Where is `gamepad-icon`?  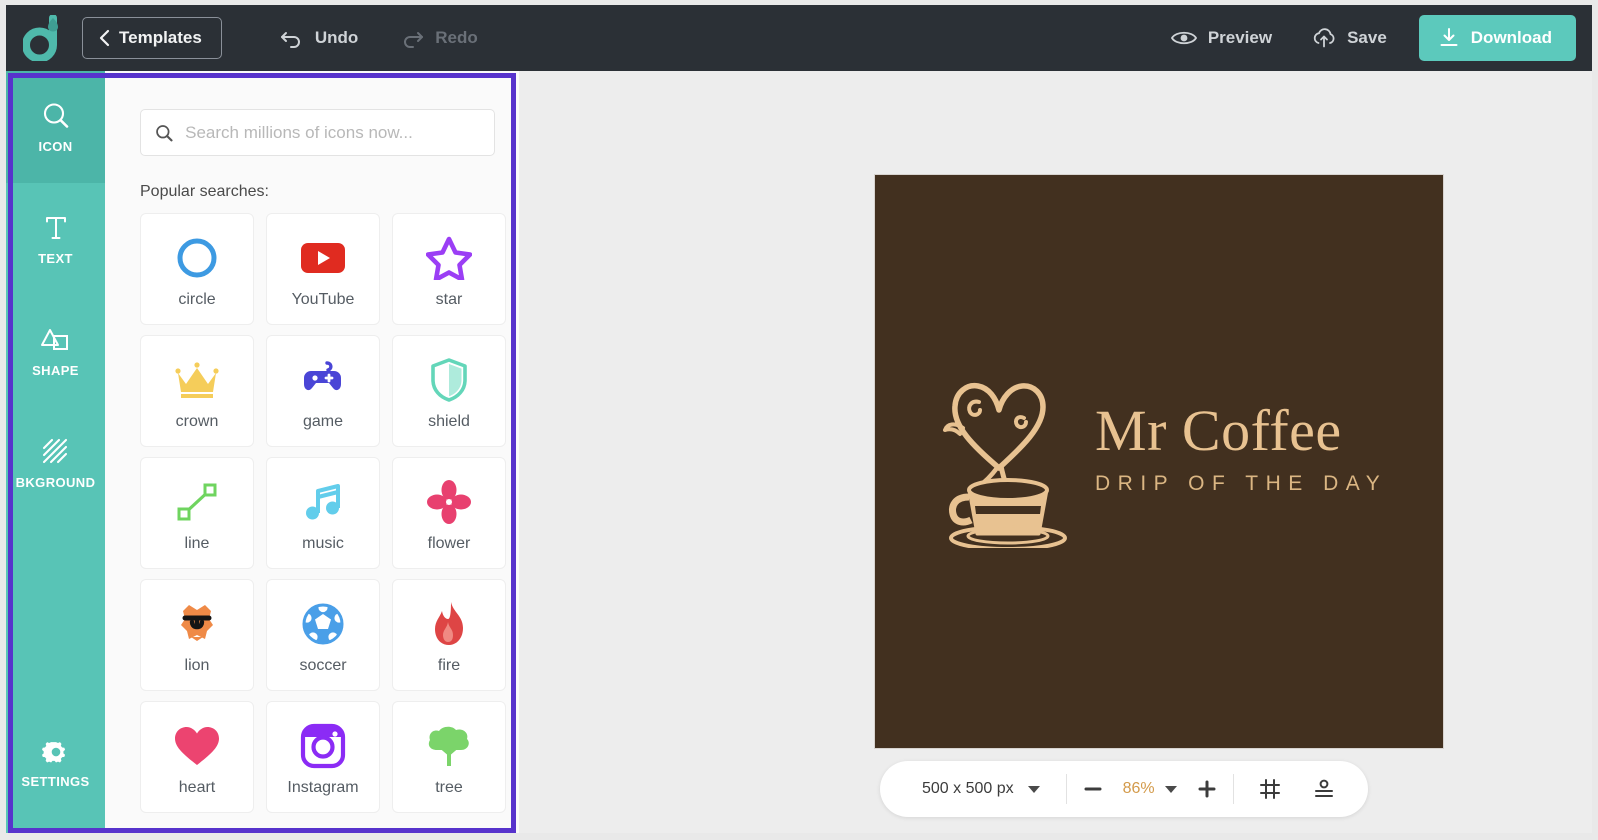
gamepad-icon is located at coordinates (323, 380).